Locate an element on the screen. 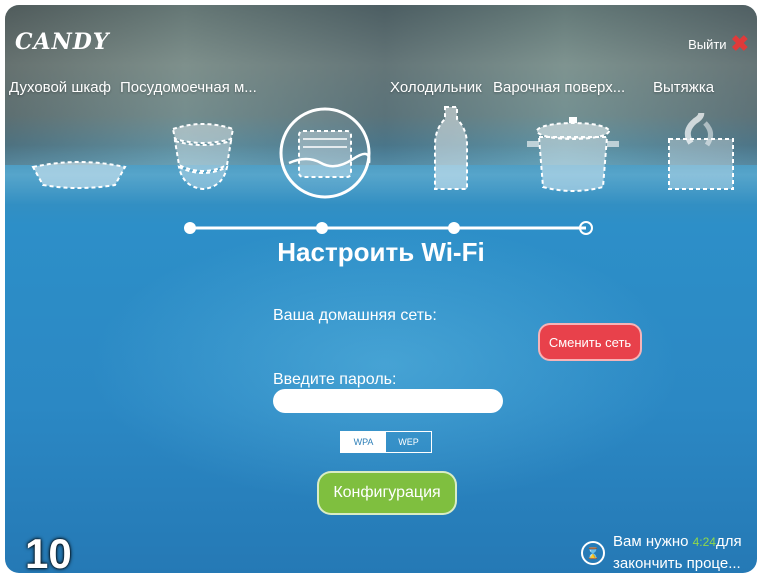  hourglass-icon: ⌛ is located at coordinates (593, 553).